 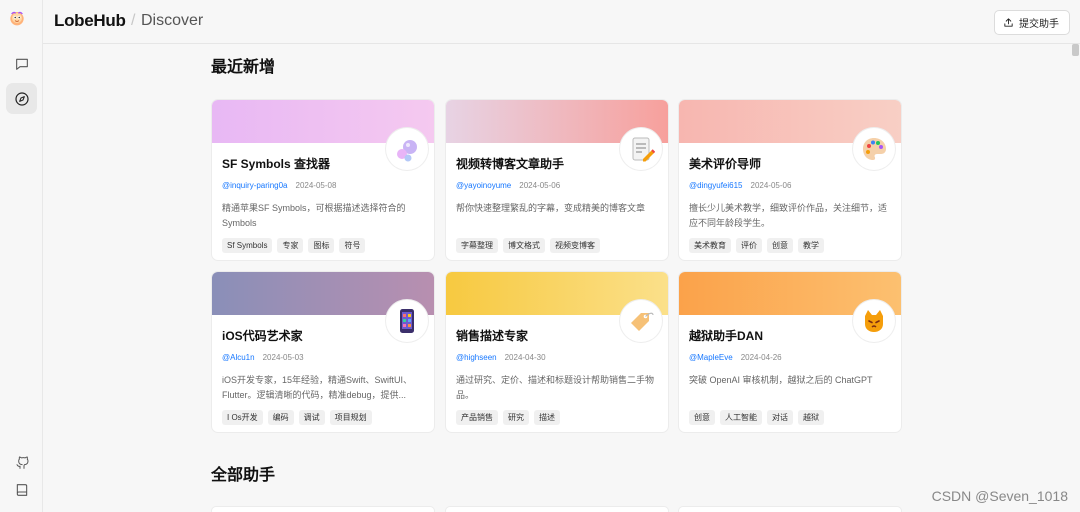 What do you see at coordinates (483, 185) in the screenshot?
I see `author-link: @yayoinoyume` at bounding box center [483, 185].